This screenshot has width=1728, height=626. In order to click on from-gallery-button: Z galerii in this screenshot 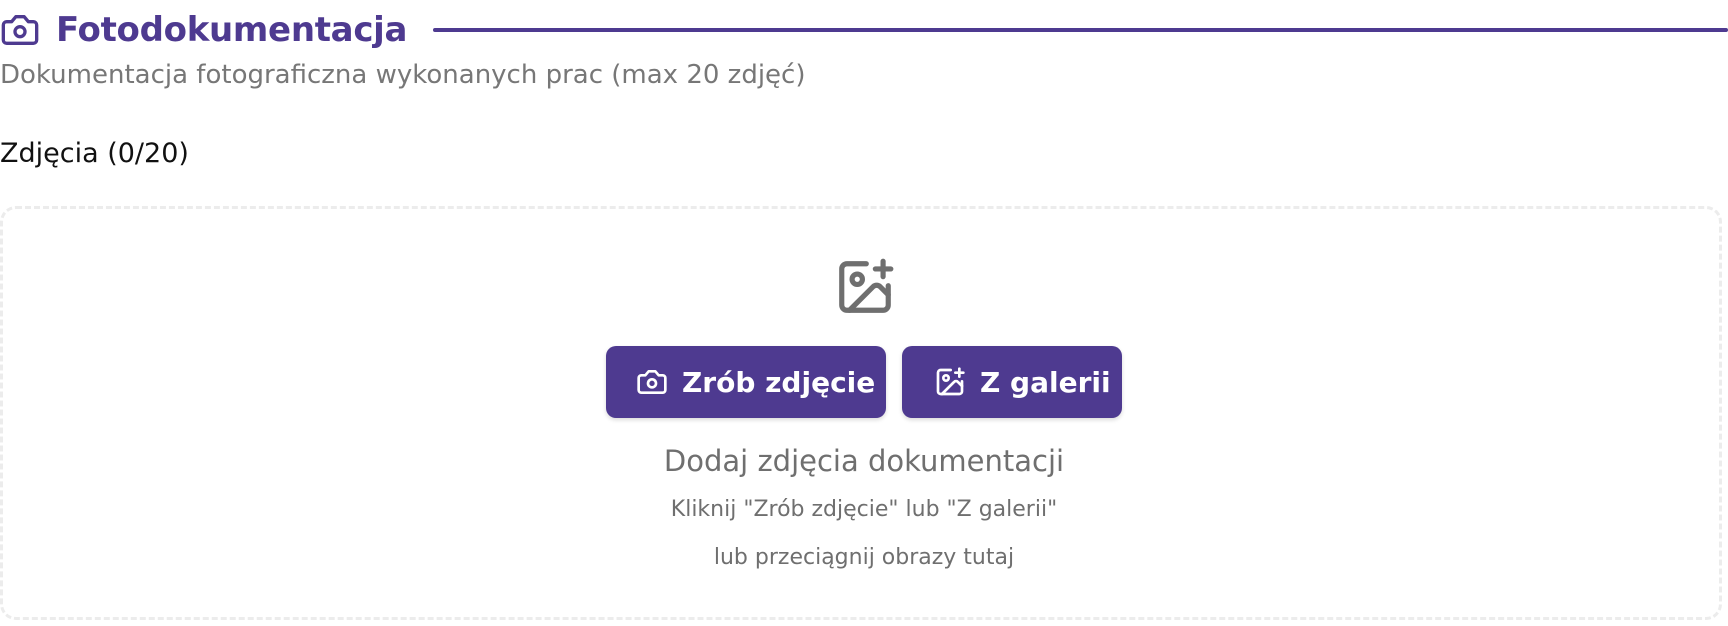, I will do `click(1012, 382)`.